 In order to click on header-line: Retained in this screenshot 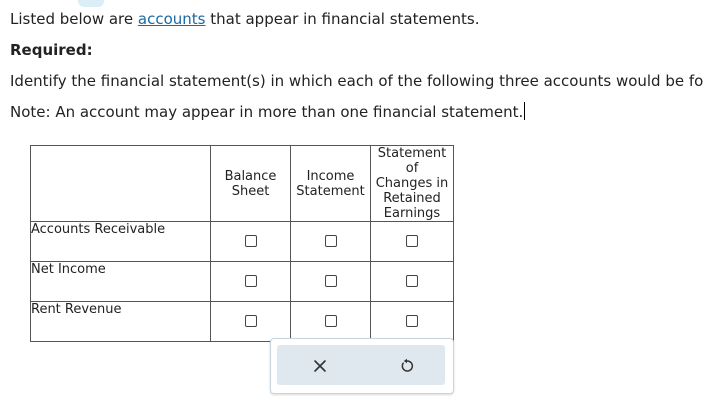, I will do `click(412, 198)`.